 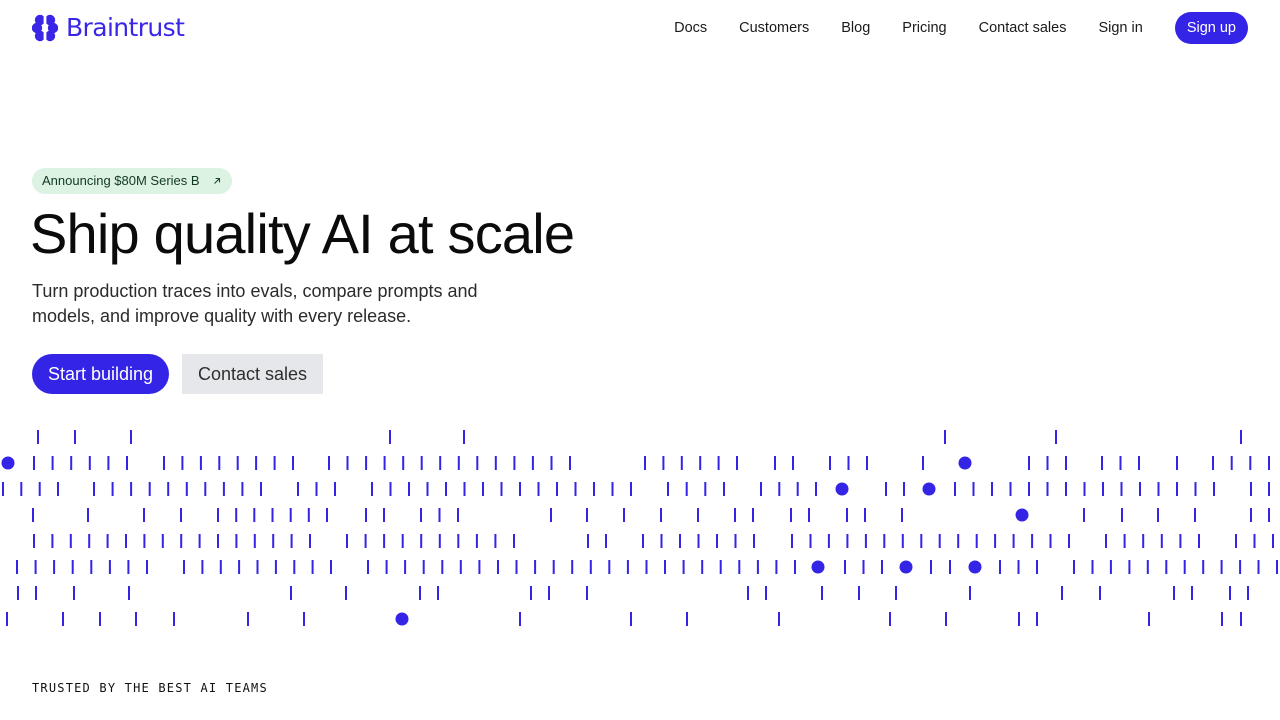 What do you see at coordinates (1211, 28) in the screenshot?
I see `sign-up-button: Sign up` at bounding box center [1211, 28].